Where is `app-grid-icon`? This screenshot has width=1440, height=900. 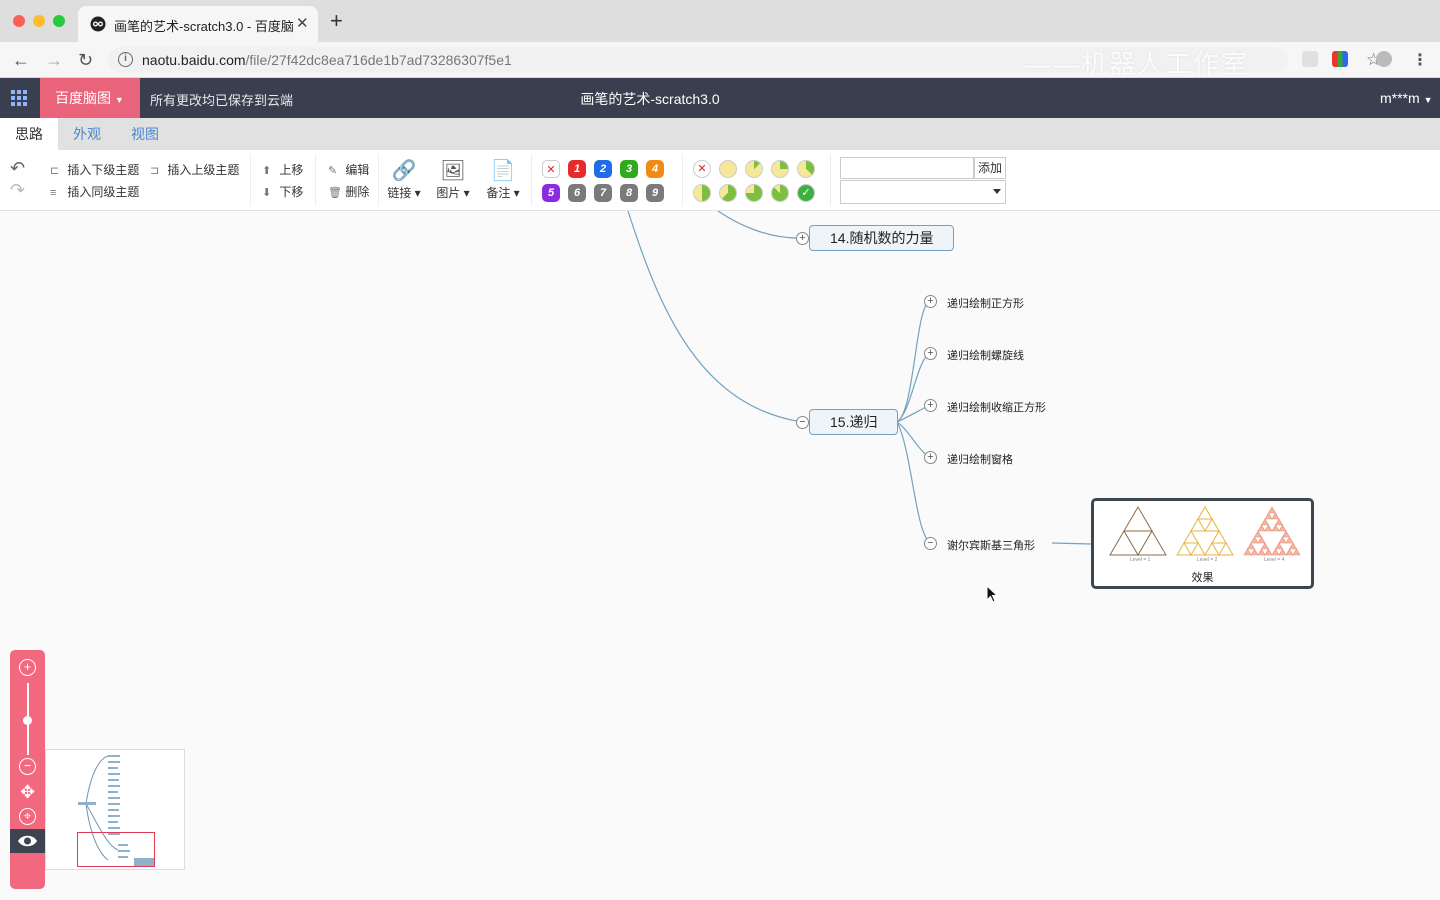
app-grid-icon is located at coordinates (20, 98).